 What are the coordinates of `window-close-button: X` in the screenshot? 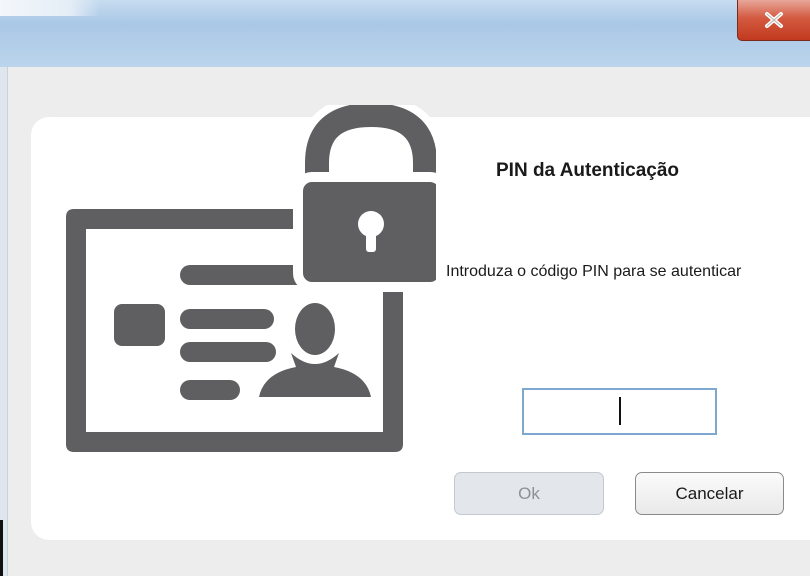 It's located at (773, 20).